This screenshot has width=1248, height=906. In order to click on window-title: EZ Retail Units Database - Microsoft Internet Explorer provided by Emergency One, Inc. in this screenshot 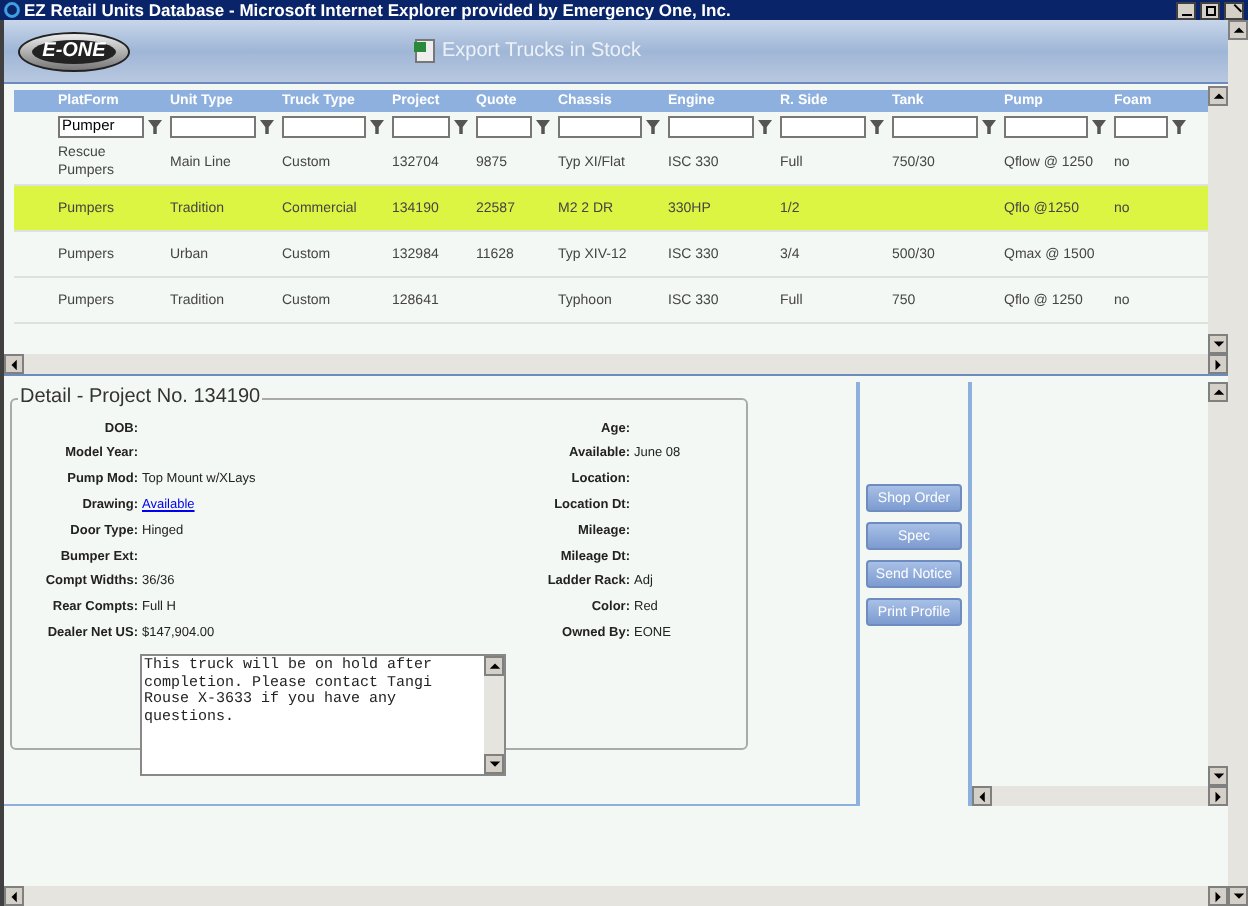, I will do `click(378, 10)`.